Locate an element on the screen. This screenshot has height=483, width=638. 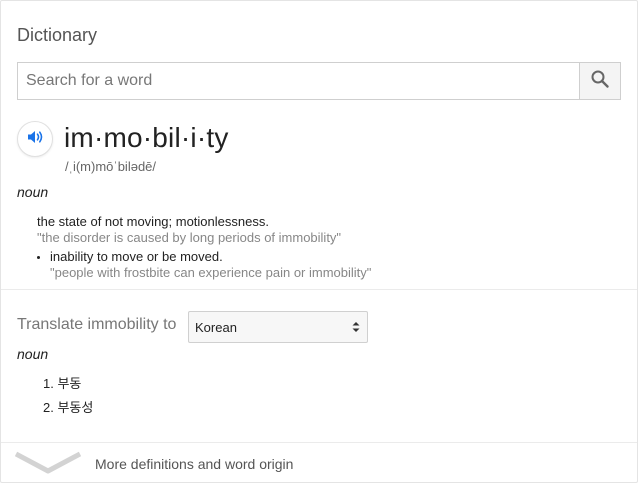
expand-more-button is located at coordinates (48, 465).